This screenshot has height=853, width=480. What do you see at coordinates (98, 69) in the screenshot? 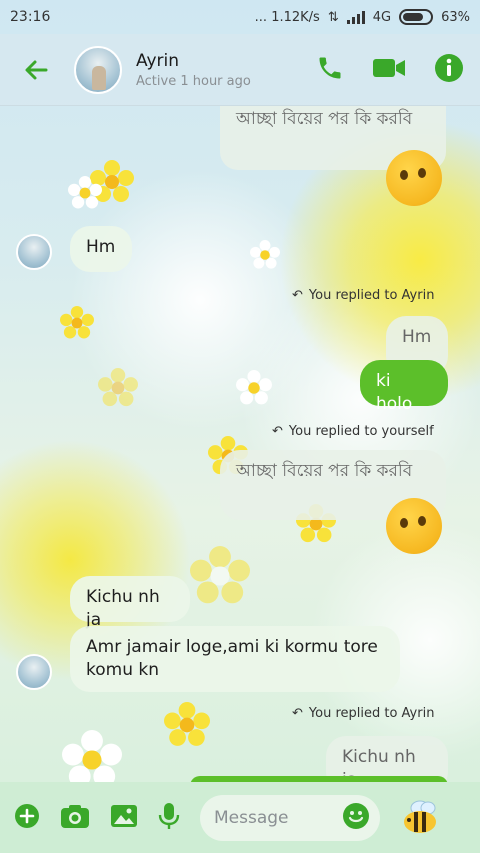
I see `contact-avatar` at bounding box center [98, 69].